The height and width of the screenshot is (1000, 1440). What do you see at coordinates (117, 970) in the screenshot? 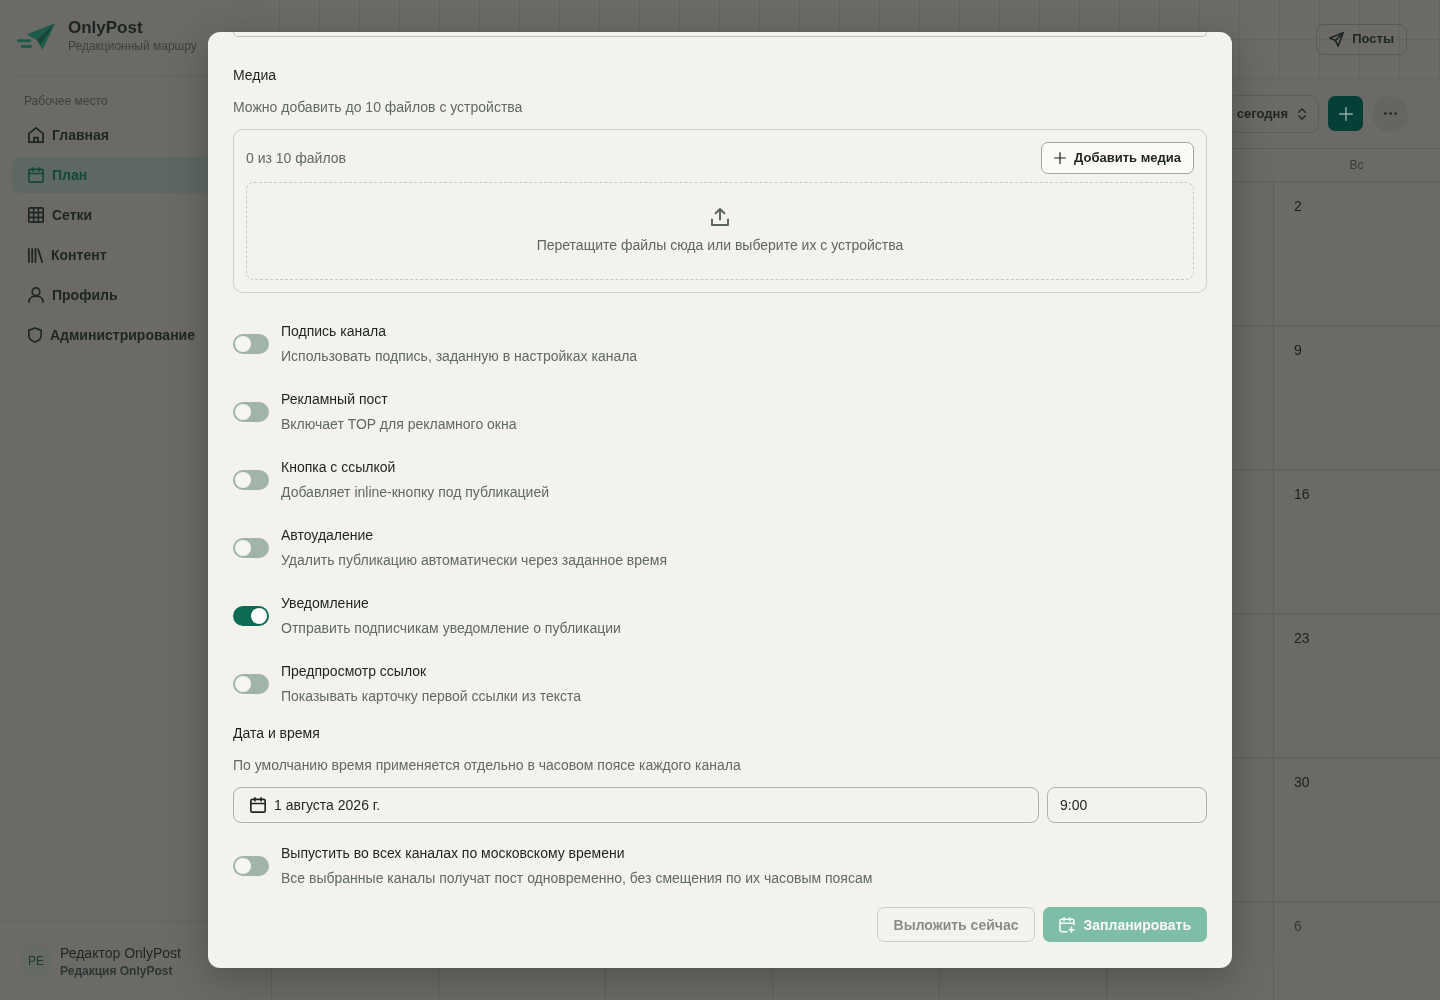
I see `team-name: Редакция OnlyPost` at bounding box center [117, 970].